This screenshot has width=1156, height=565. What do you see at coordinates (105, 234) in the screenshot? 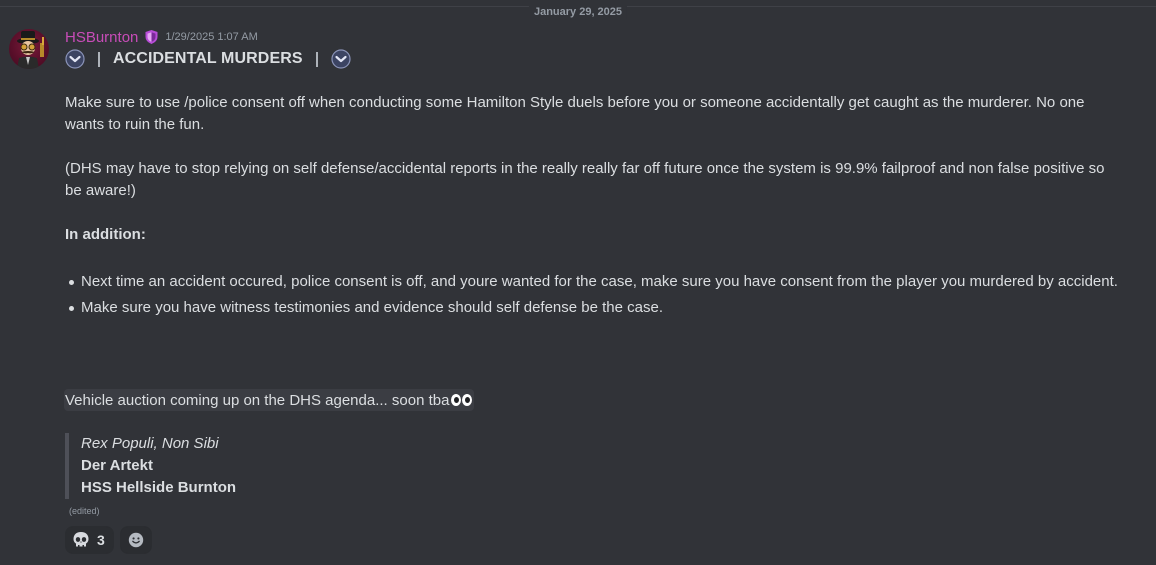
I see `in-addition-heading: In addition:` at bounding box center [105, 234].